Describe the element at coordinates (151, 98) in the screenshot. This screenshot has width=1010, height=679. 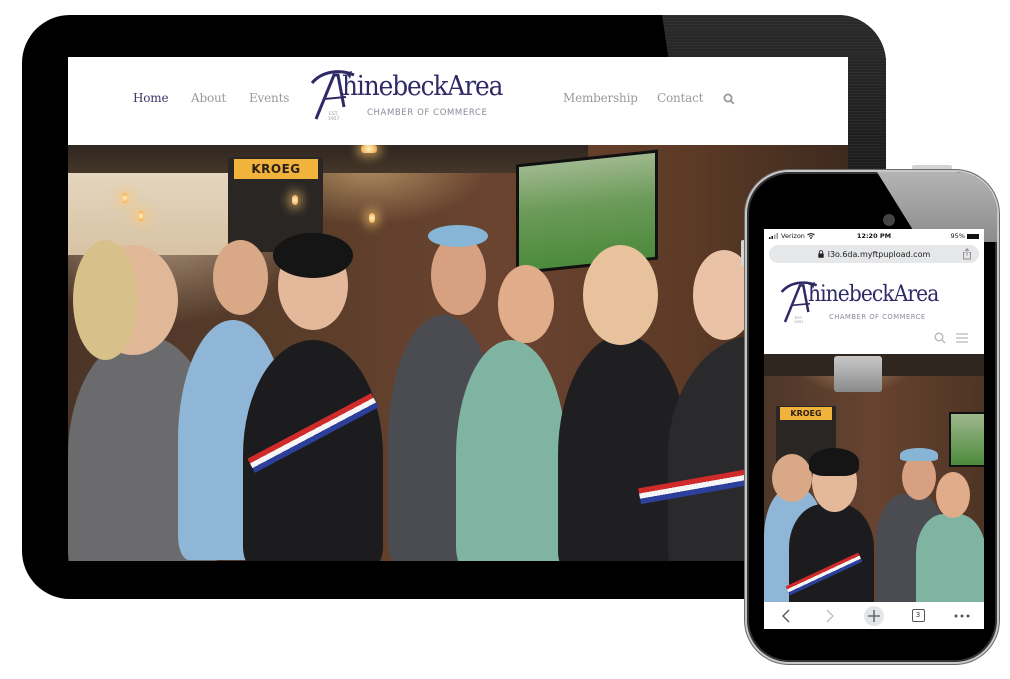
I see `nav-home: Home` at that location.